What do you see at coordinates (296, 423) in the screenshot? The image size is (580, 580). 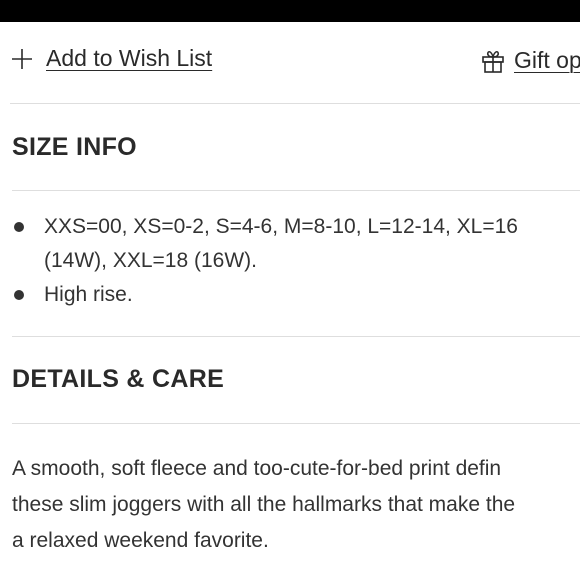 I see `details-care-divider` at bounding box center [296, 423].